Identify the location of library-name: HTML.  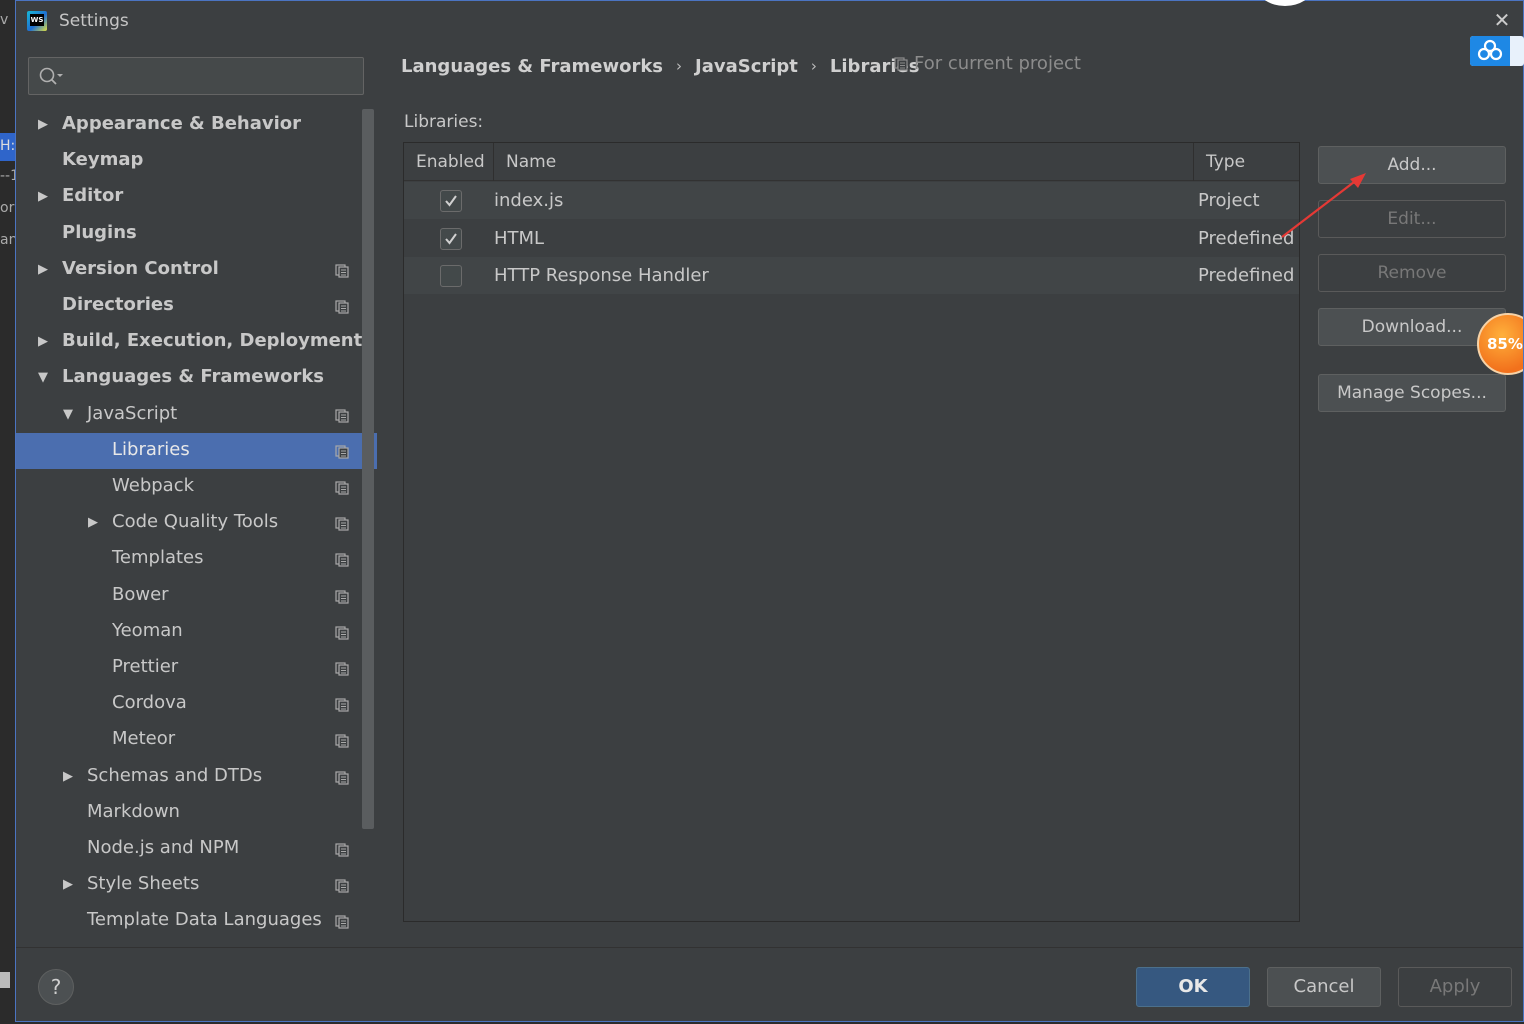
(519, 238).